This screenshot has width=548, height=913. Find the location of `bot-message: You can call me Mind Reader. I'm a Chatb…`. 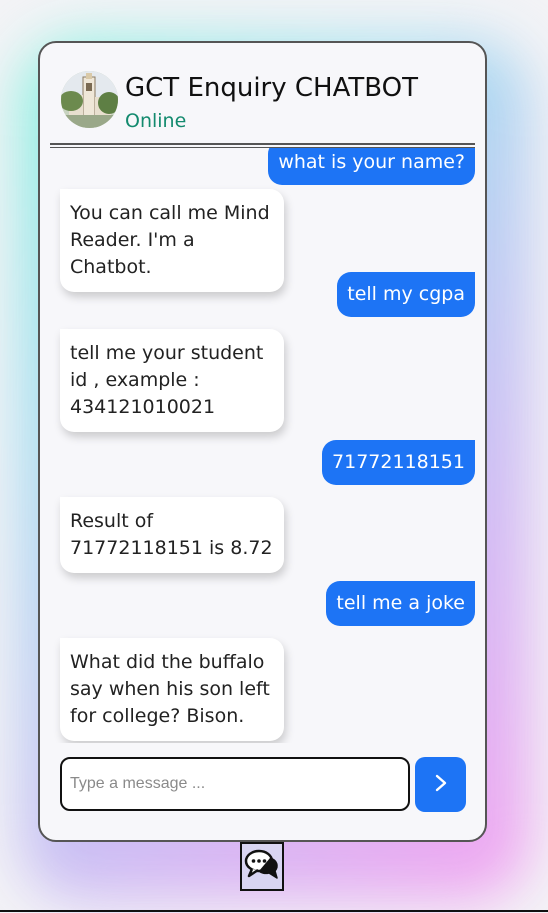

bot-message: You can call me Mind Reader. I'm a Chatb… is located at coordinates (172, 240).